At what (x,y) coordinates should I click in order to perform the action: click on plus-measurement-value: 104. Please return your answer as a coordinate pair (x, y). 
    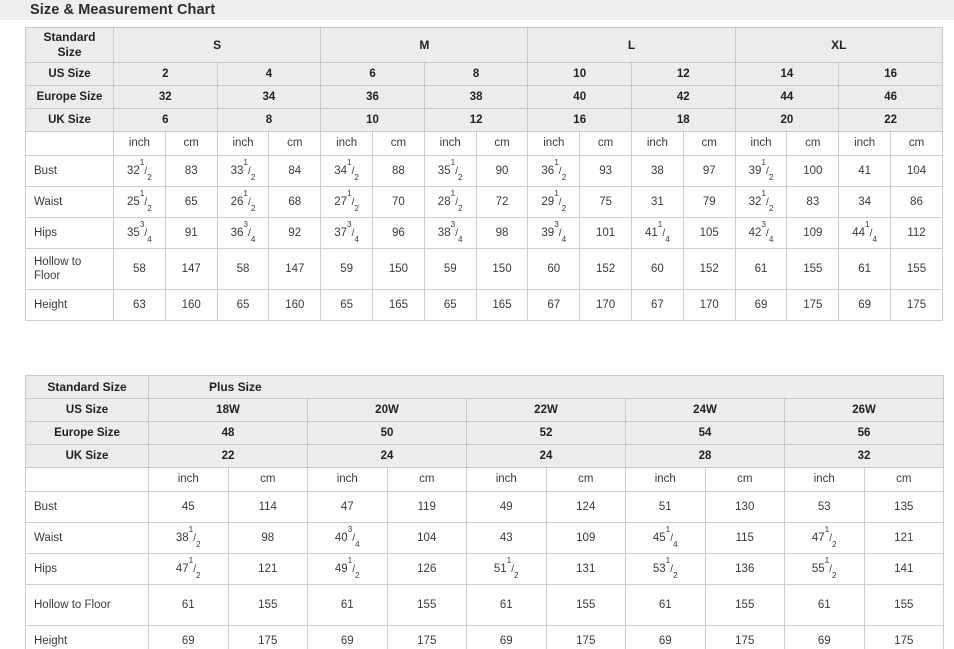
    Looking at the image, I should click on (426, 538).